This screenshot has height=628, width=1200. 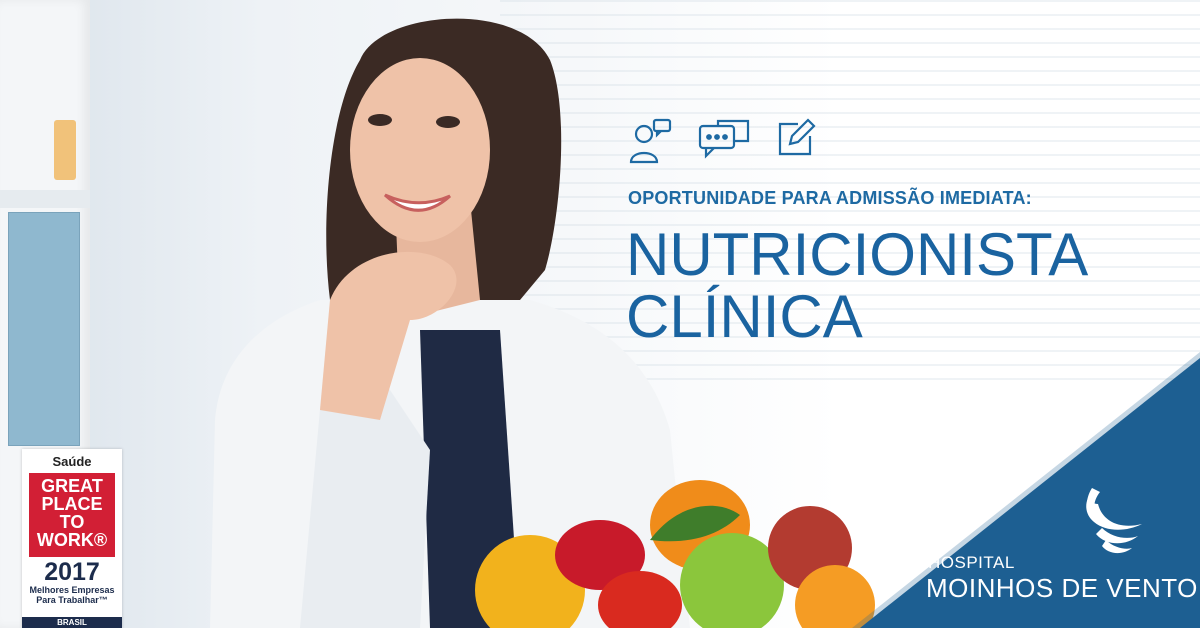 What do you see at coordinates (72, 486) in the screenshot?
I see `badge-line1: GREAT` at bounding box center [72, 486].